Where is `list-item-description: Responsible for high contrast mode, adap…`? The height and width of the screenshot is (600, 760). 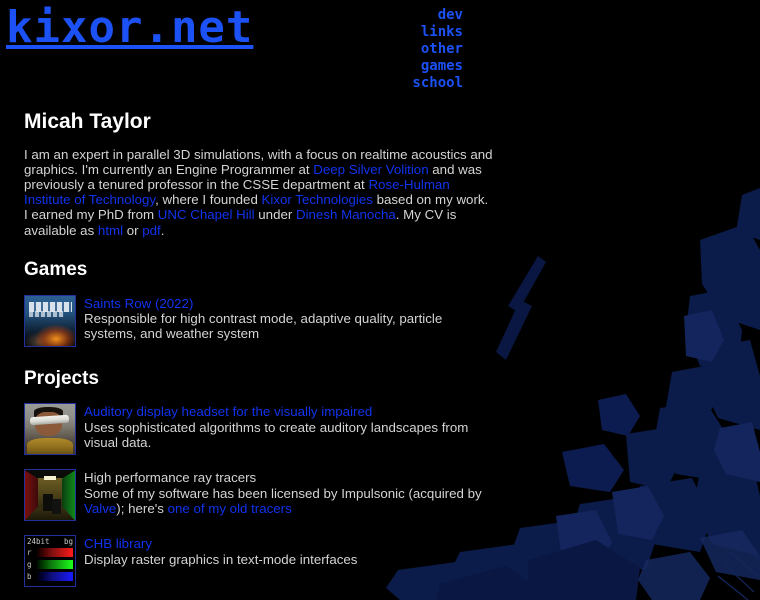 list-item-description: Responsible for high contrast mode, adap… is located at coordinates (263, 326).